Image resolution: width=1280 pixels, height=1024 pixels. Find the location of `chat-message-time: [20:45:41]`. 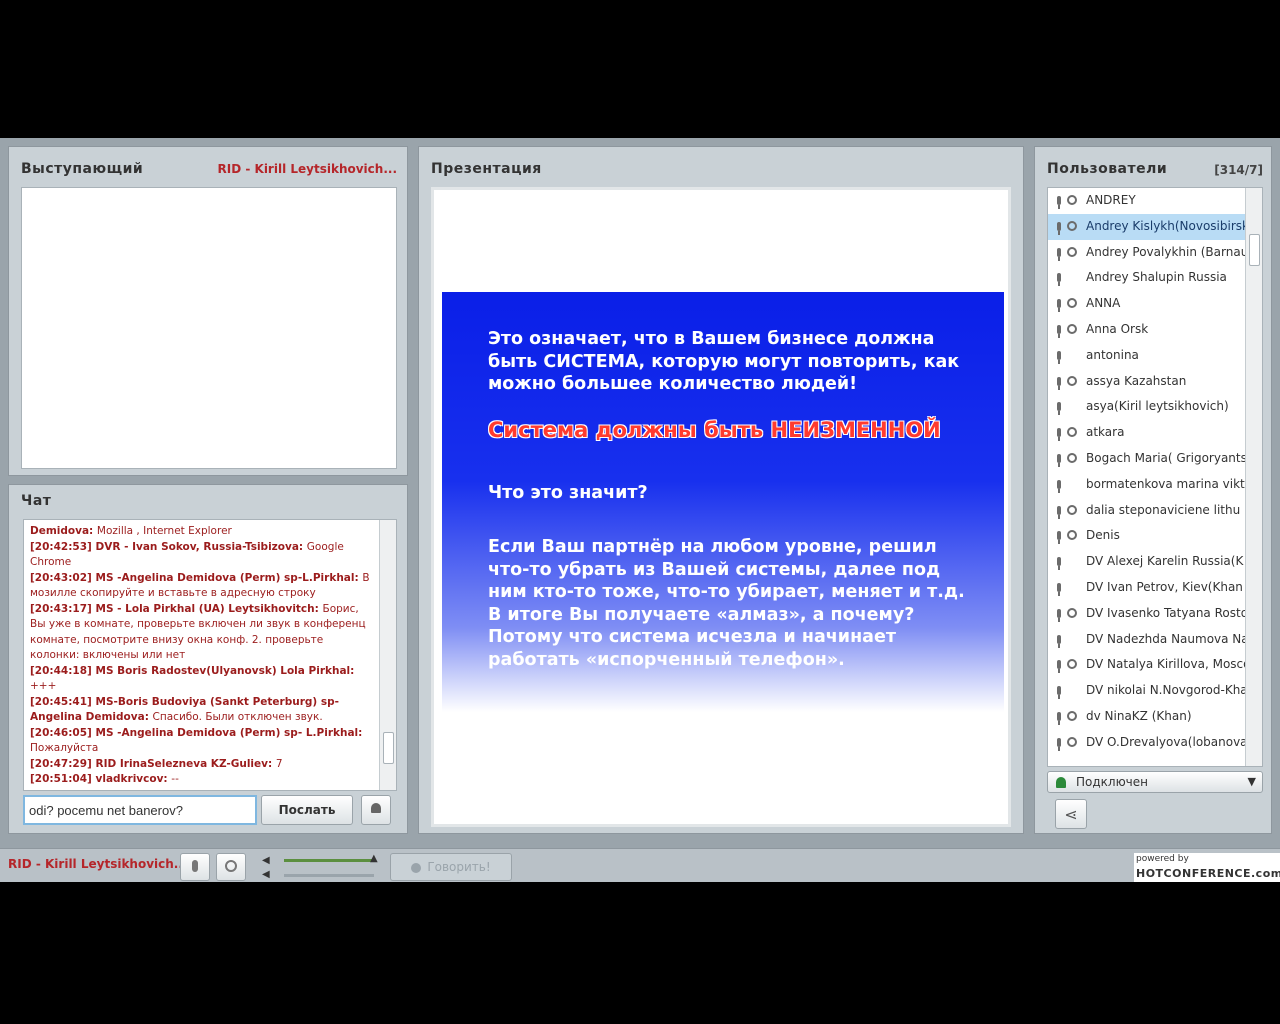

chat-message-time: [20:45:41] is located at coordinates (63, 701).